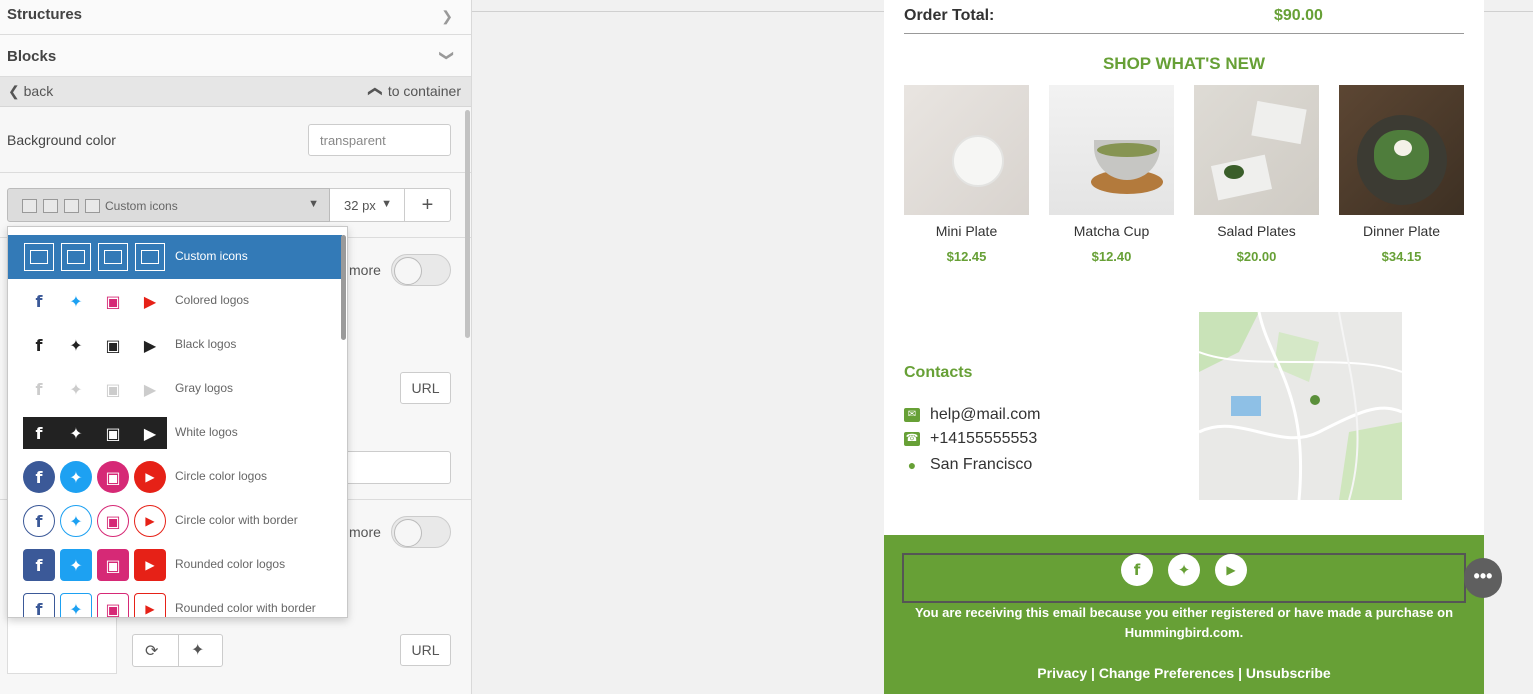  What do you see at coordinates (151, 651) in the screenshot?
I see `refresh-icon: ⟳` at bounding box center [151, 651].